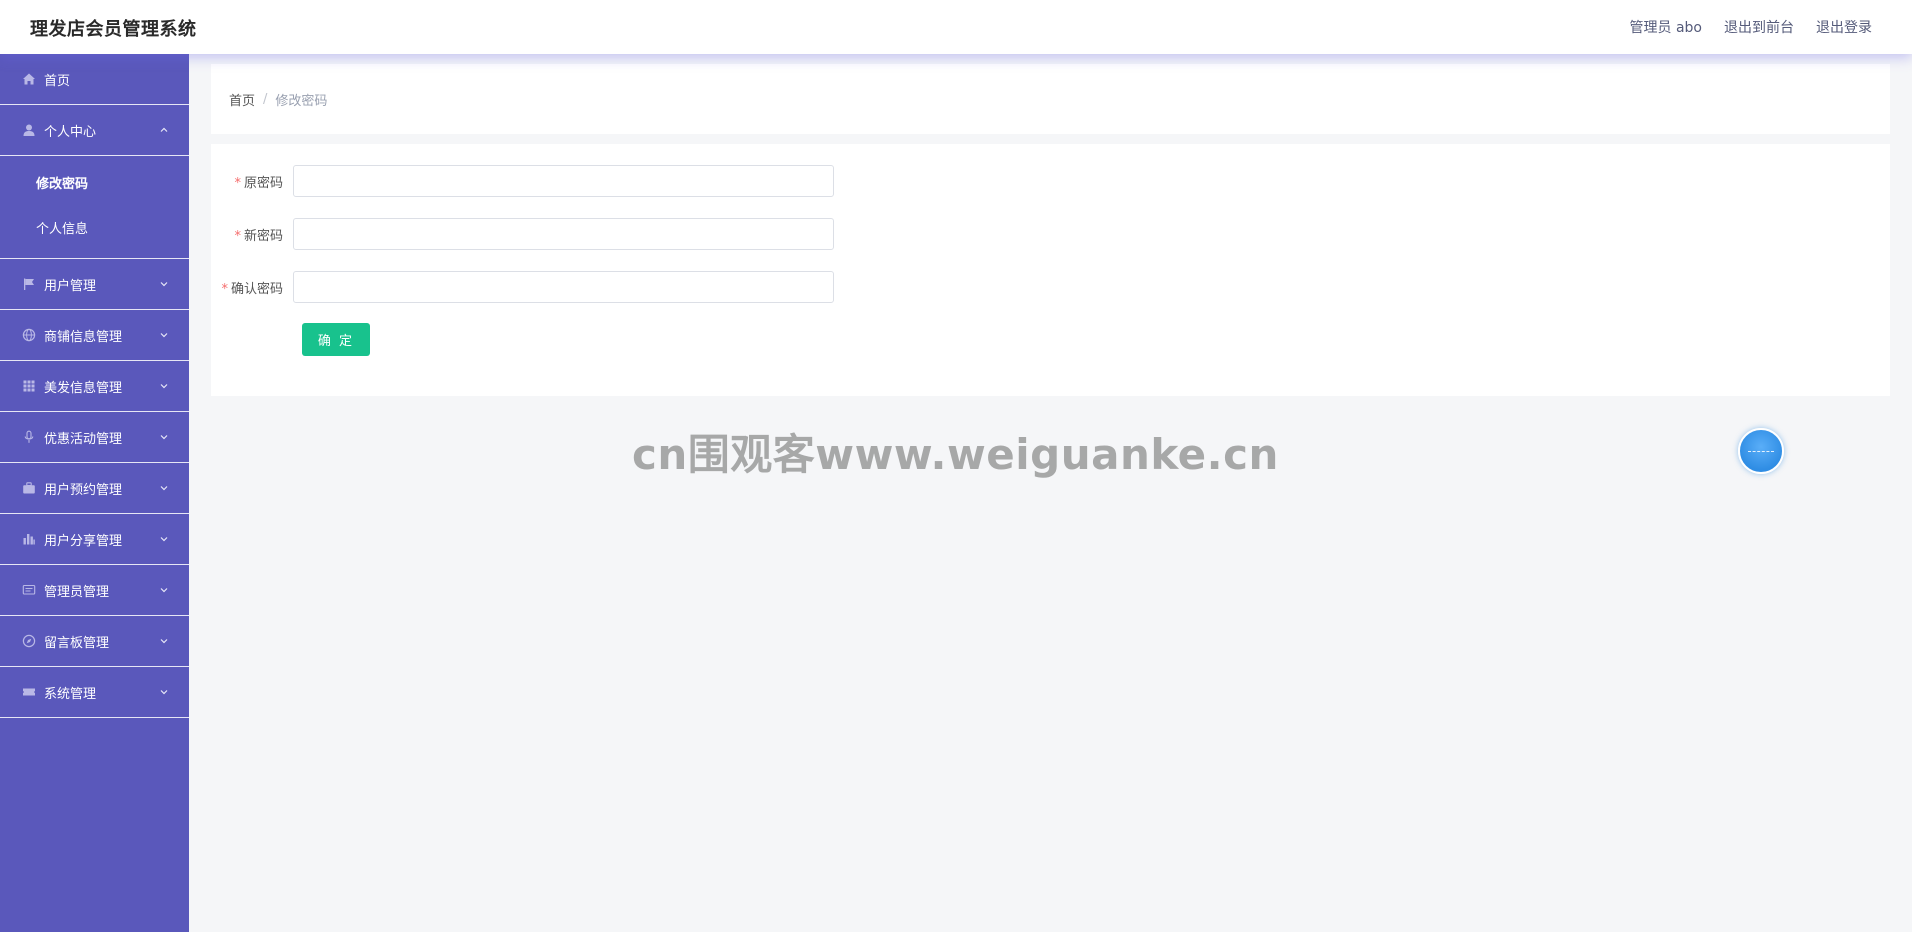  Describe the element at coordinates (29, 335) in the screenshot. I see `globe-icon` at that location.